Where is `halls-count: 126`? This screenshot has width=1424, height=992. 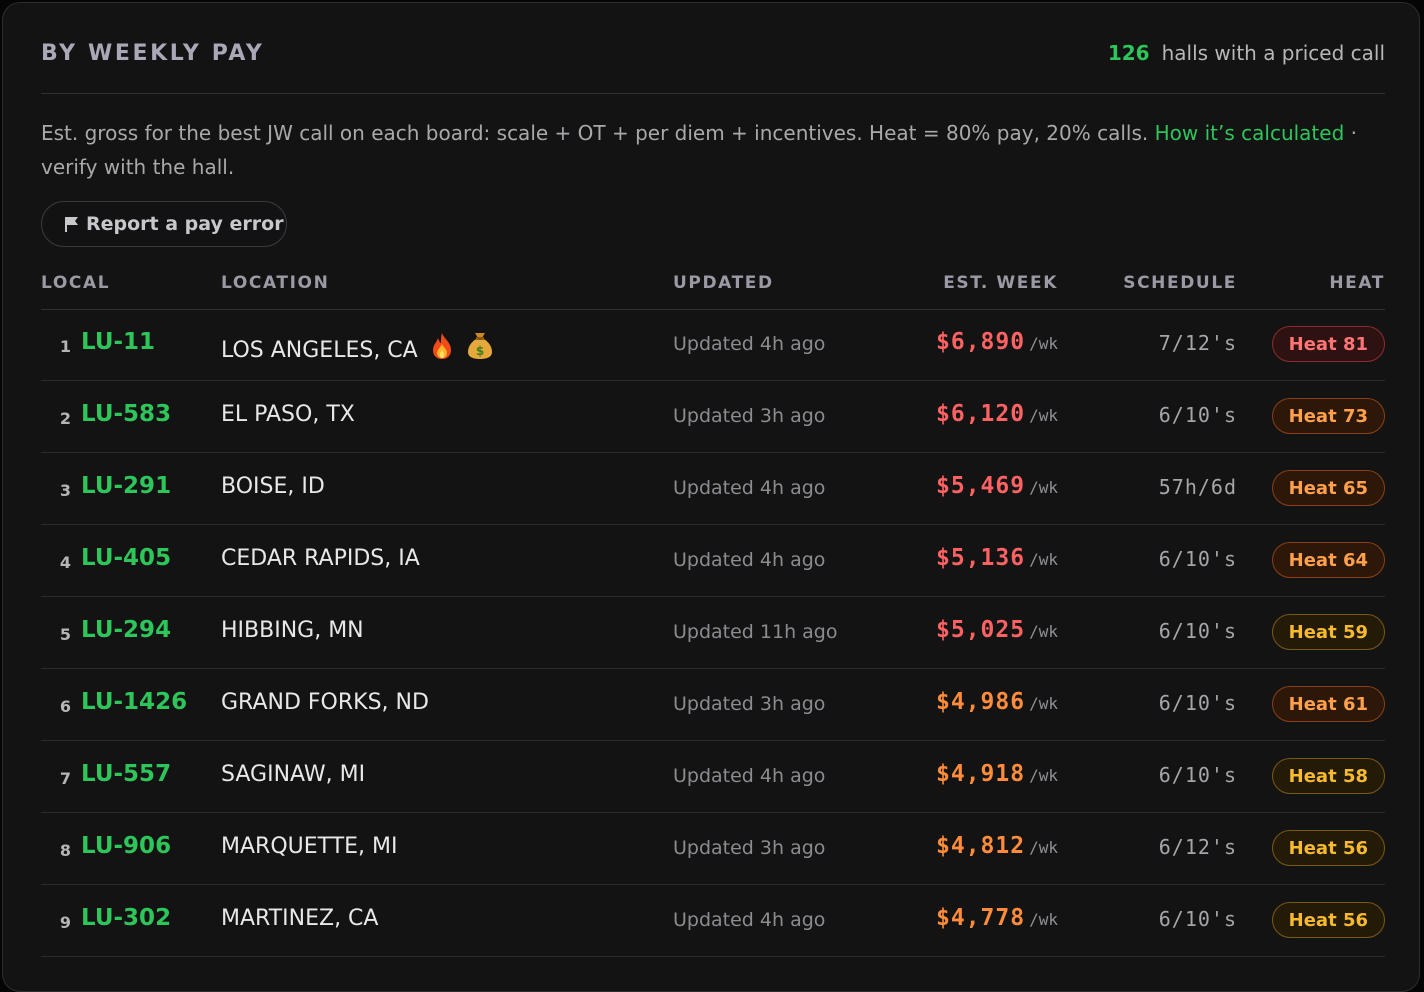 halls-count: 126 is located at coordinates (1128, 53).